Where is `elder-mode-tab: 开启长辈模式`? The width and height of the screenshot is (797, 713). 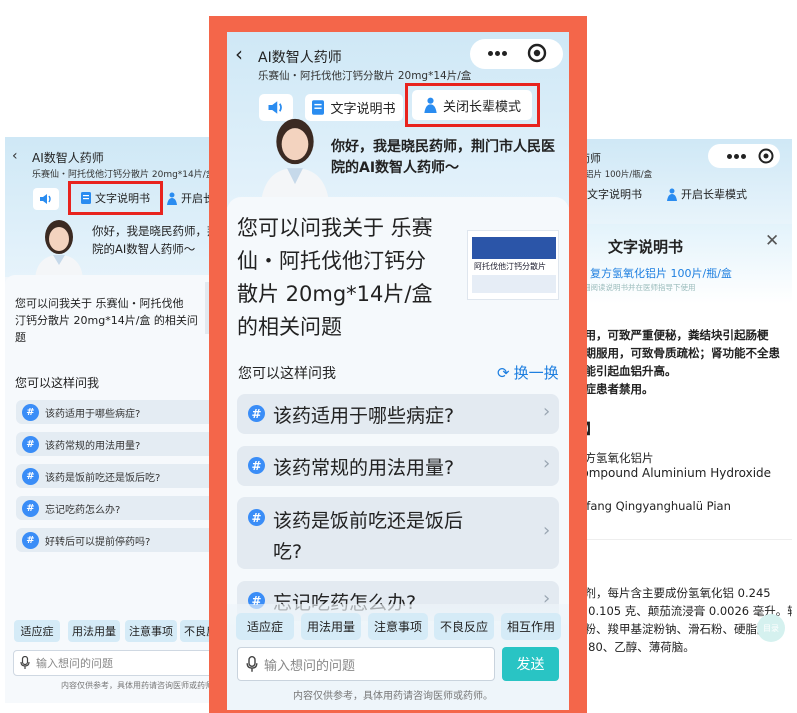 elder-mode-tab: 开启长辈模式 is located at coordinates (706, 194).